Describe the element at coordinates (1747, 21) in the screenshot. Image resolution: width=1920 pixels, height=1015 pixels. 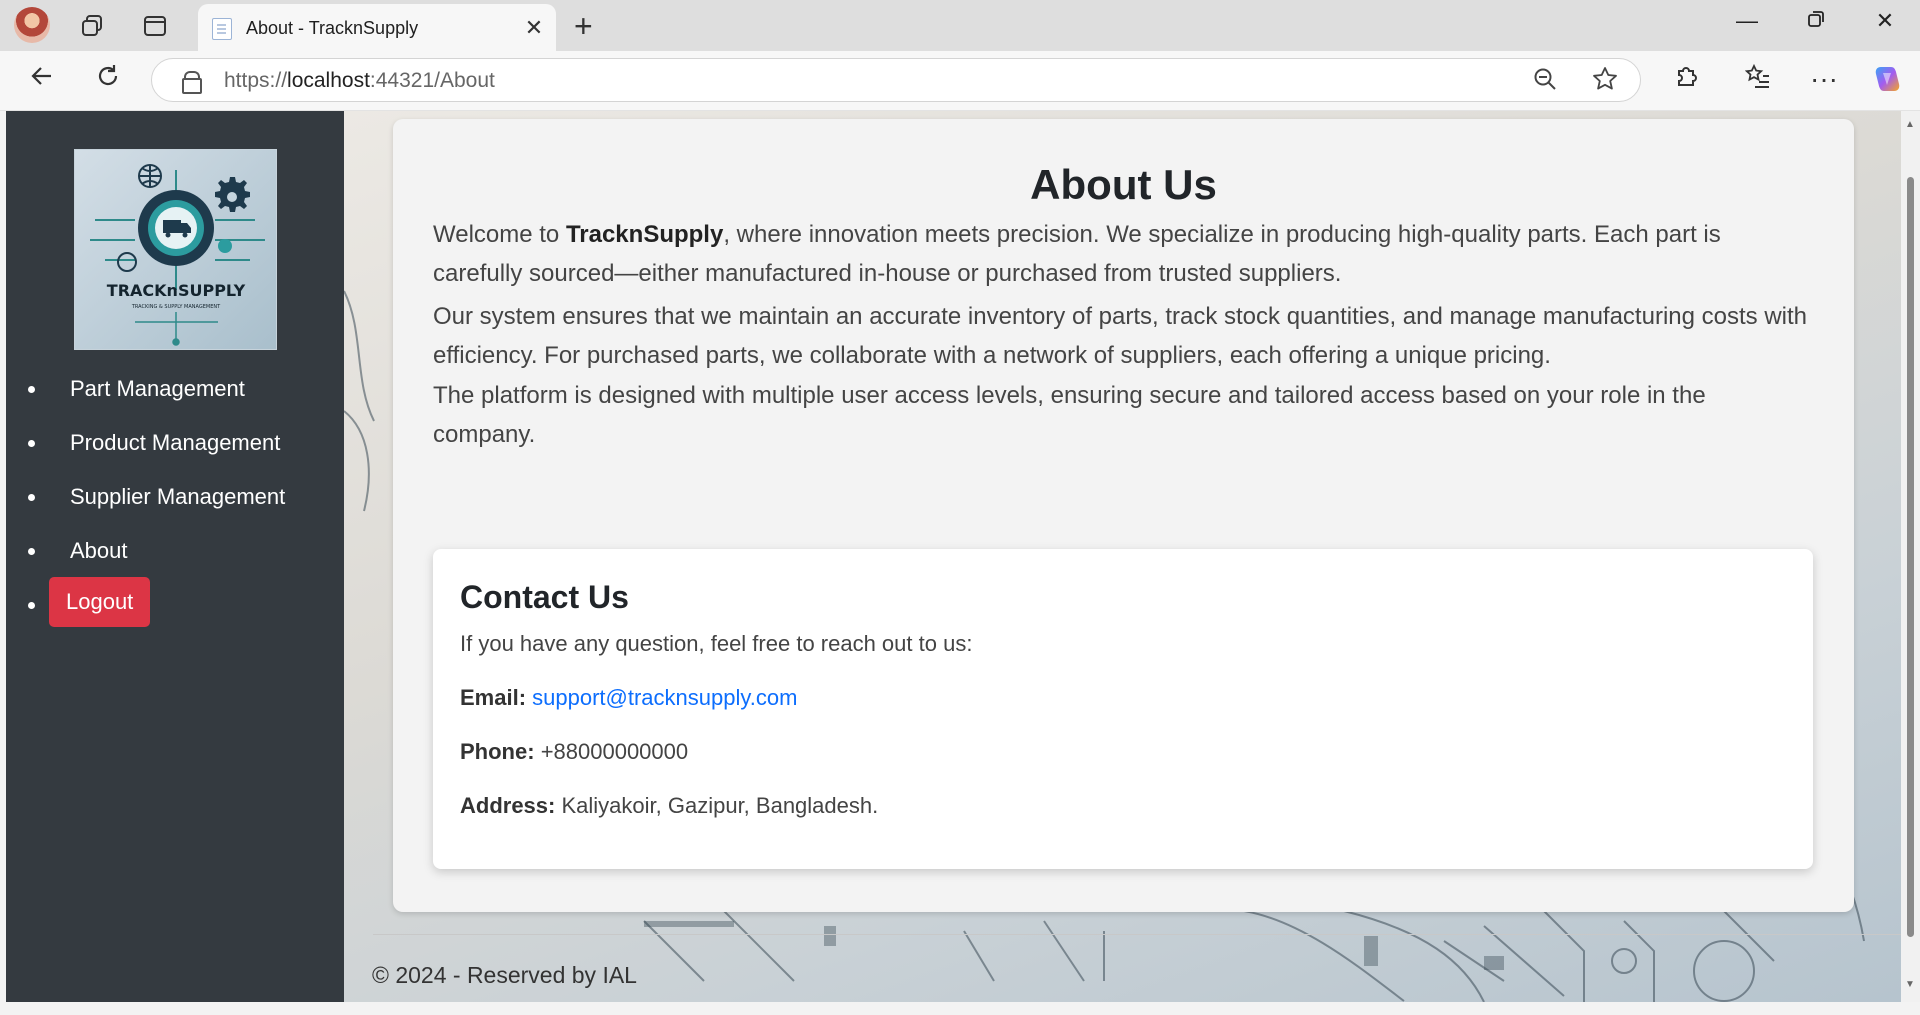
I see `minimize-icon: —` at that location.